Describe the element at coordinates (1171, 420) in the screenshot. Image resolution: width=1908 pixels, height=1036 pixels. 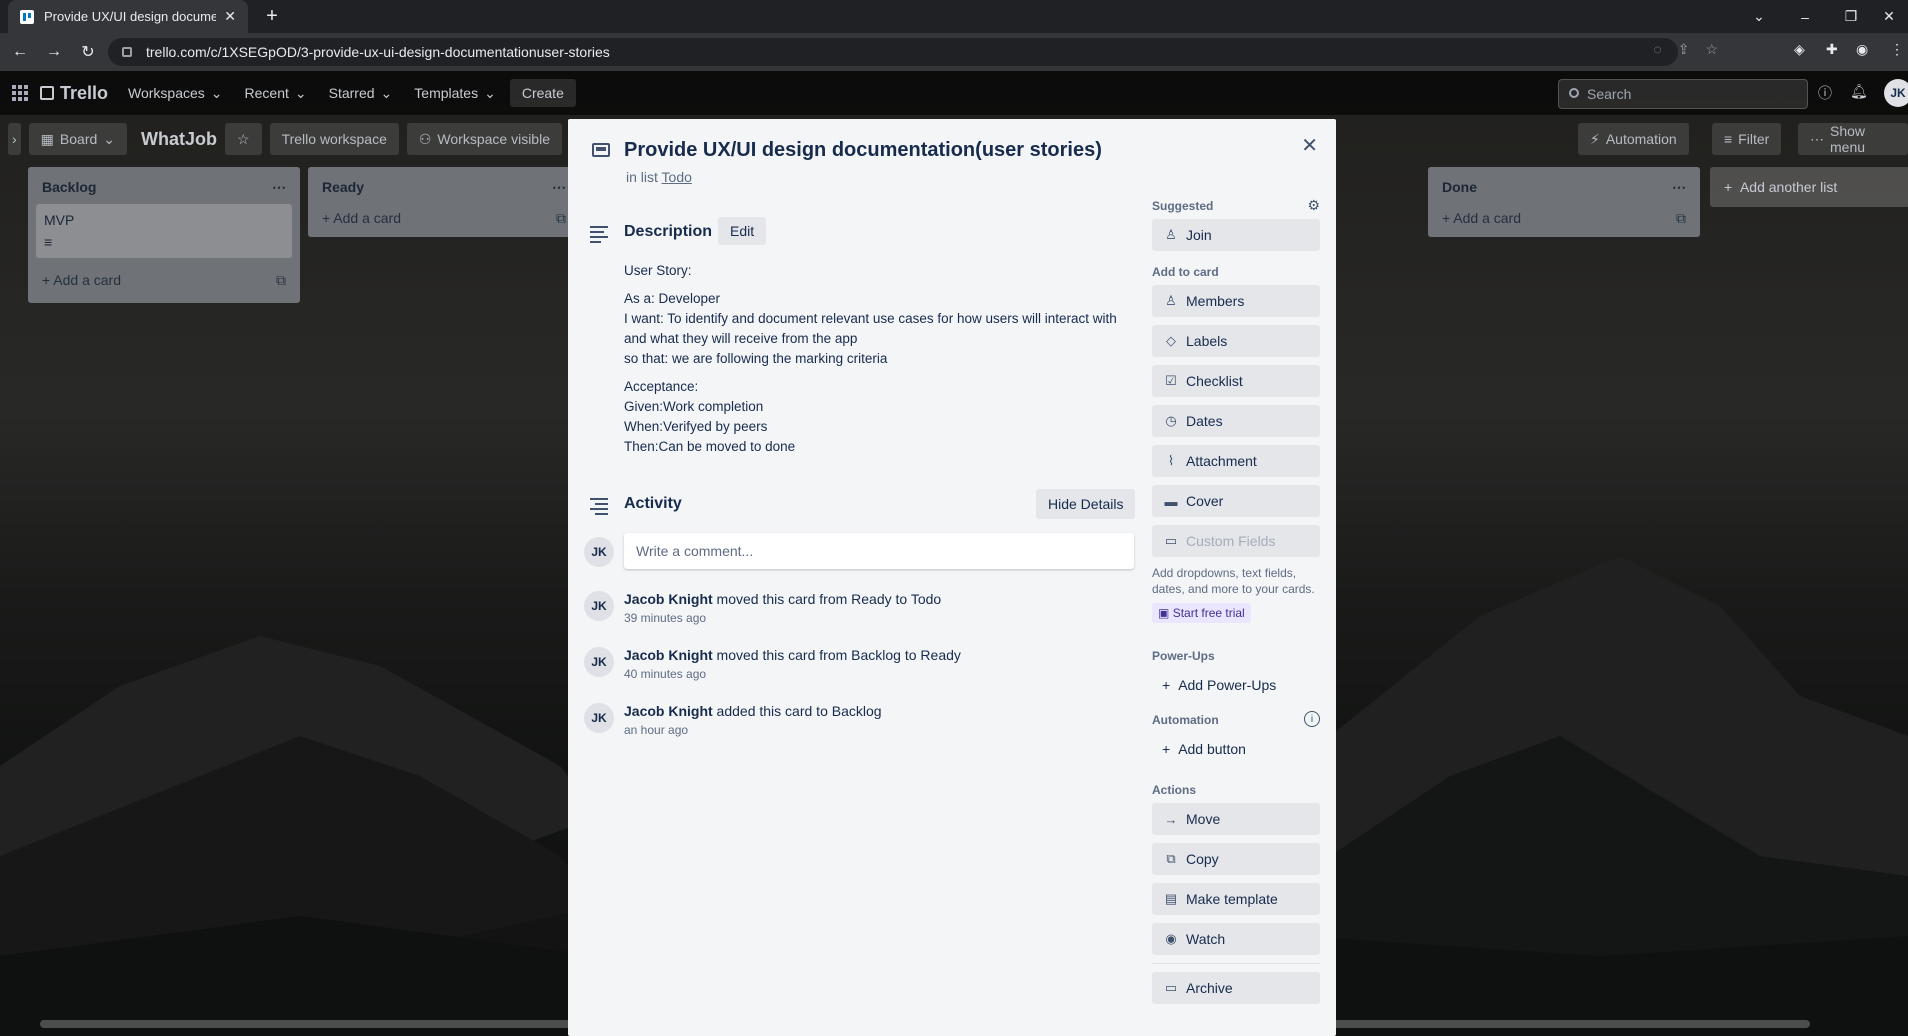
I see `clock-icon: ◷` at that location.